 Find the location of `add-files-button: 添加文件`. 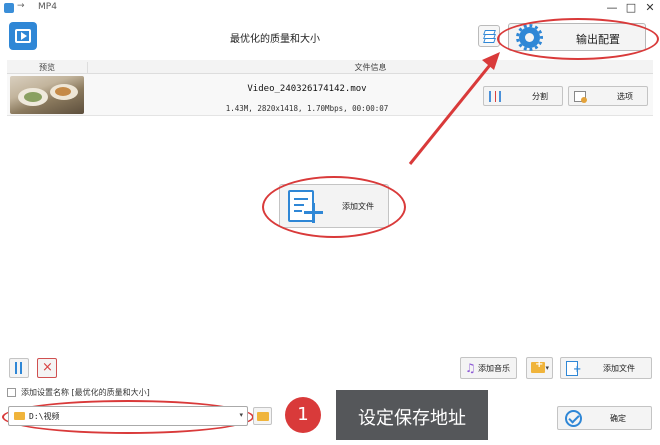

add-files-button: 添加文件 is located at coordinates (606, 368).